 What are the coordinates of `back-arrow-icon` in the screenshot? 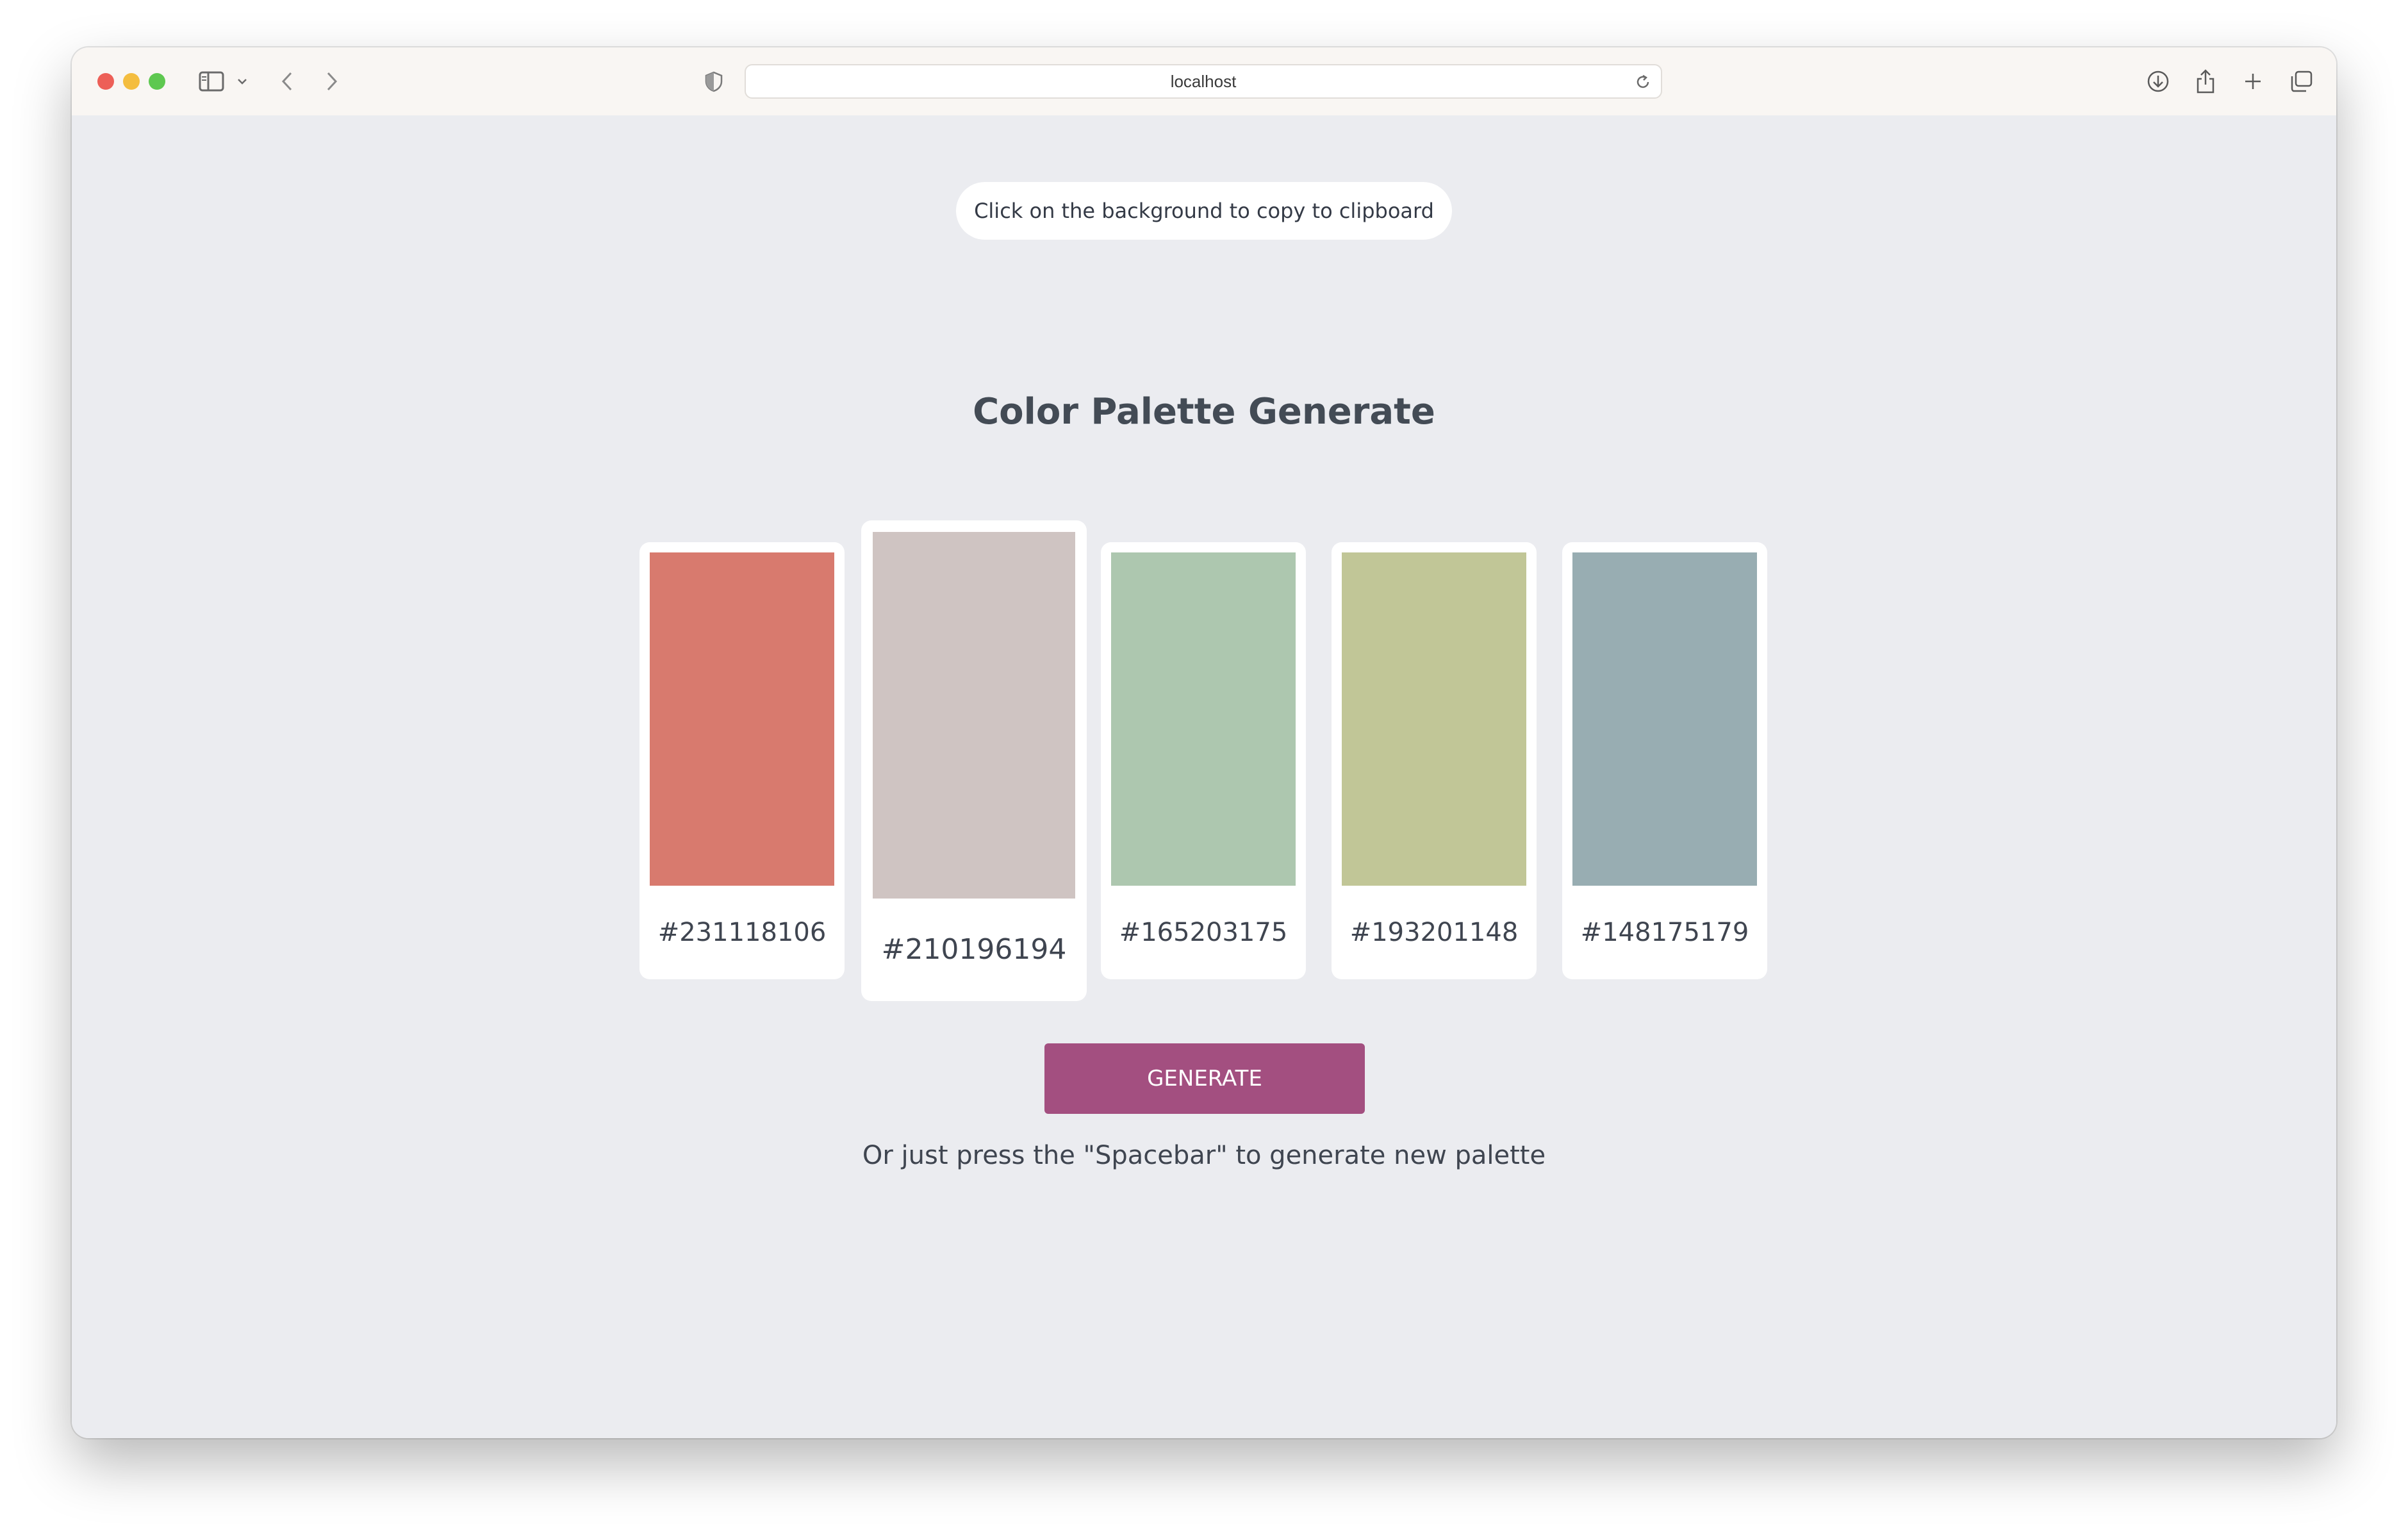 It's located at (287, 81).